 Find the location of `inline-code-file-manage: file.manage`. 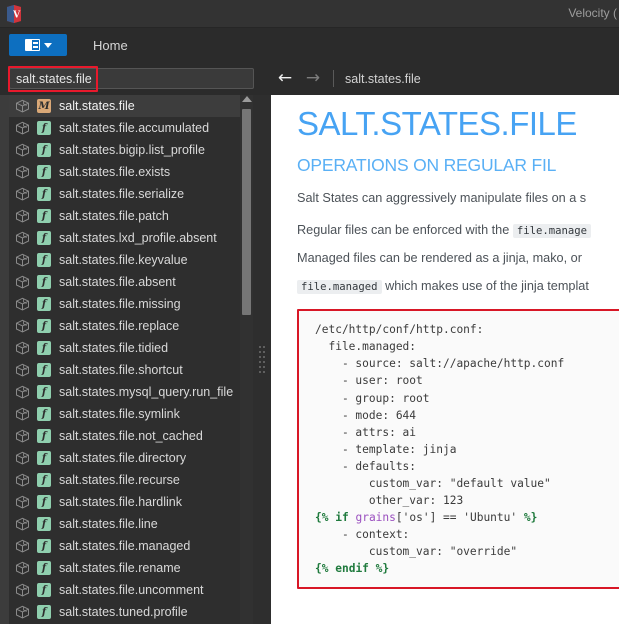

inline-code-file-manage: file.manage is located at coordinates (551, 231).